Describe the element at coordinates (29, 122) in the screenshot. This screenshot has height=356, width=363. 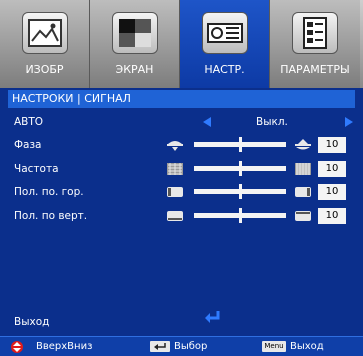
I see `auto-label: АВТО` at that location.